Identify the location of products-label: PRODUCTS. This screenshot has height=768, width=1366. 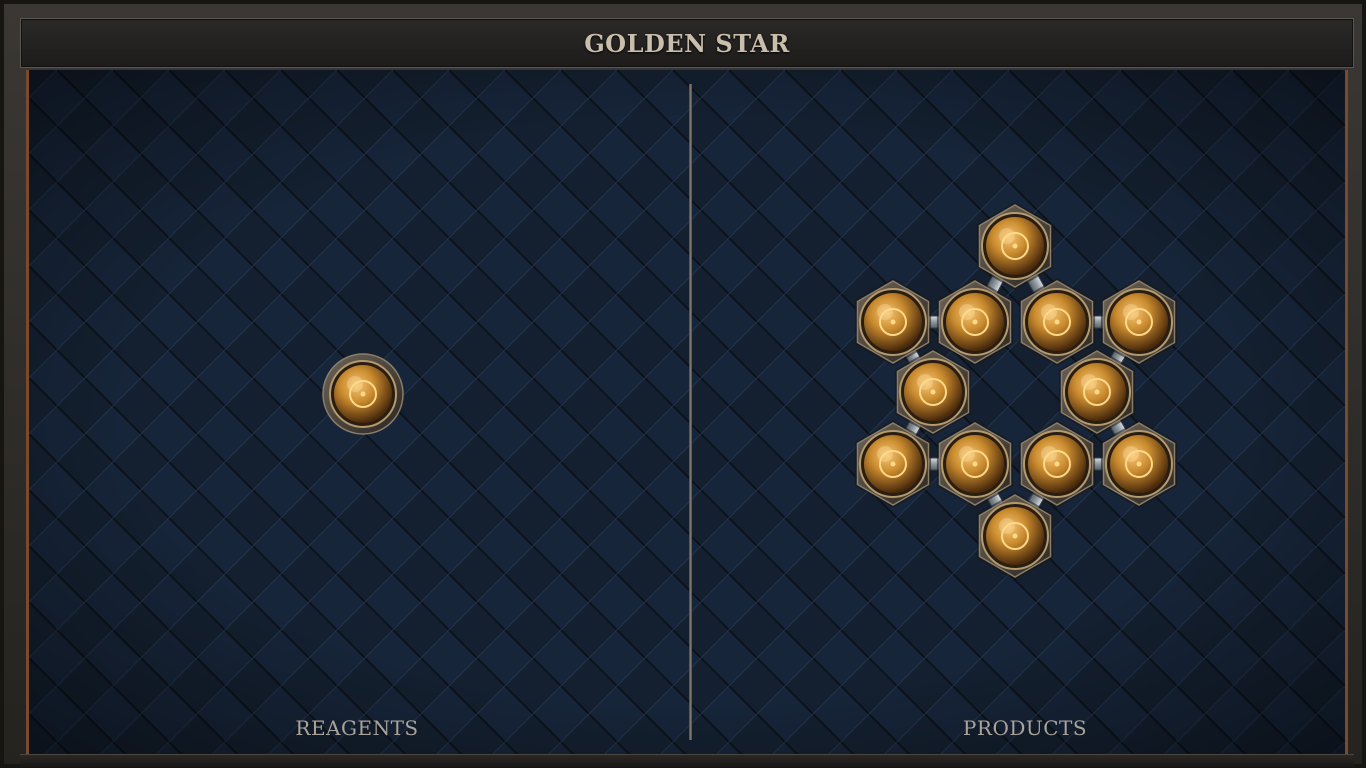
(1025, 728).